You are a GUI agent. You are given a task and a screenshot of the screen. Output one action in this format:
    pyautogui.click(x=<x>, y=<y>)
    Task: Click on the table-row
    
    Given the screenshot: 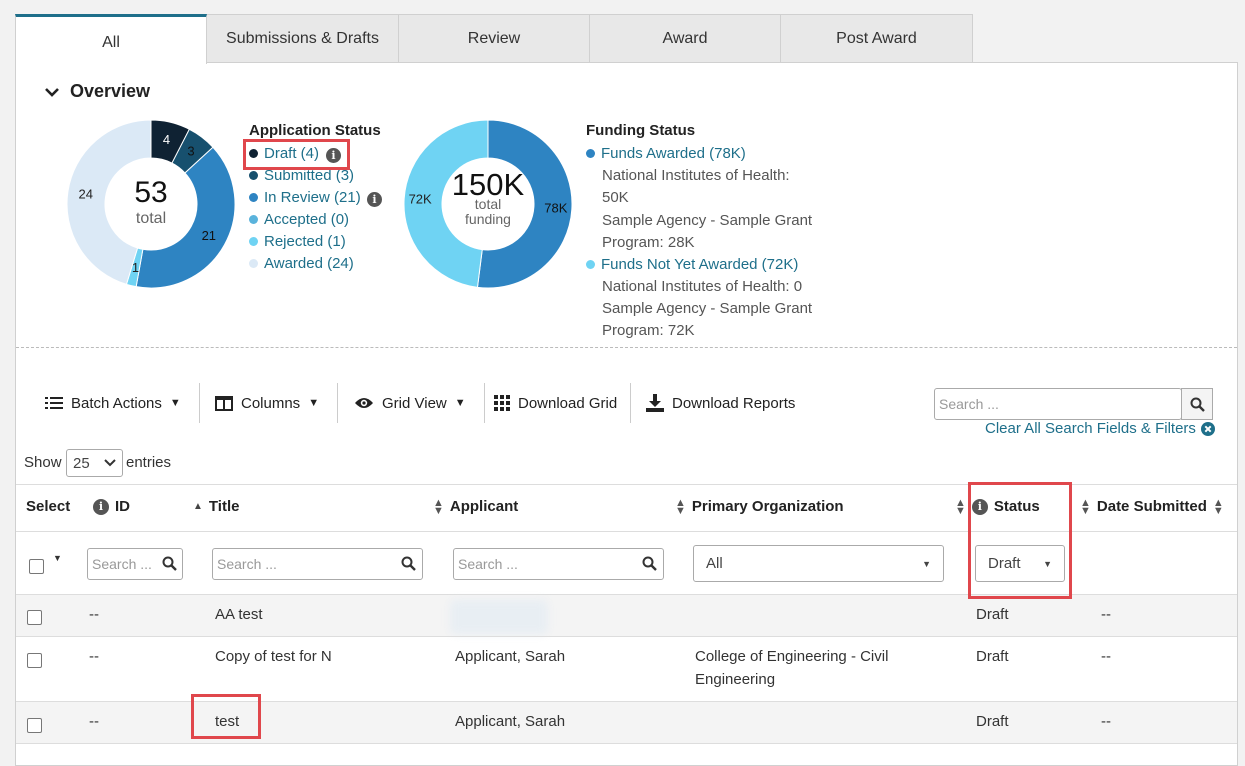 What is the action you would take?
    pyautogui.click(x=626, y=615)
    